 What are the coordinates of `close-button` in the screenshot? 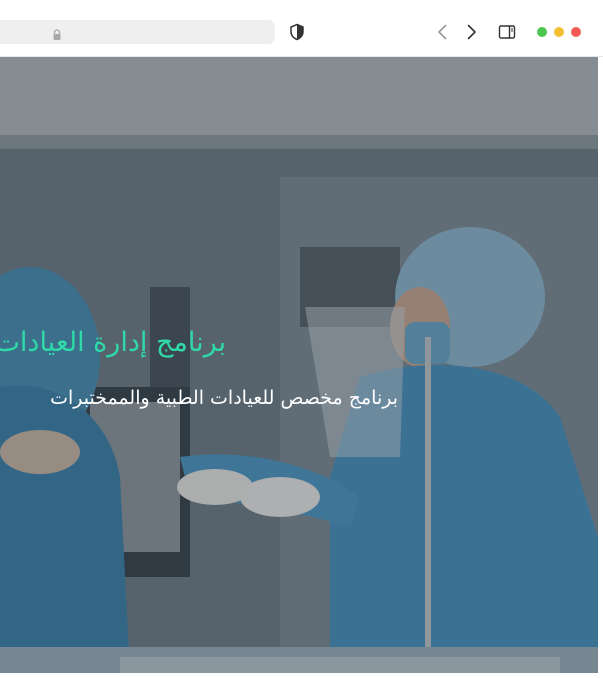 It's located at (576, 32).